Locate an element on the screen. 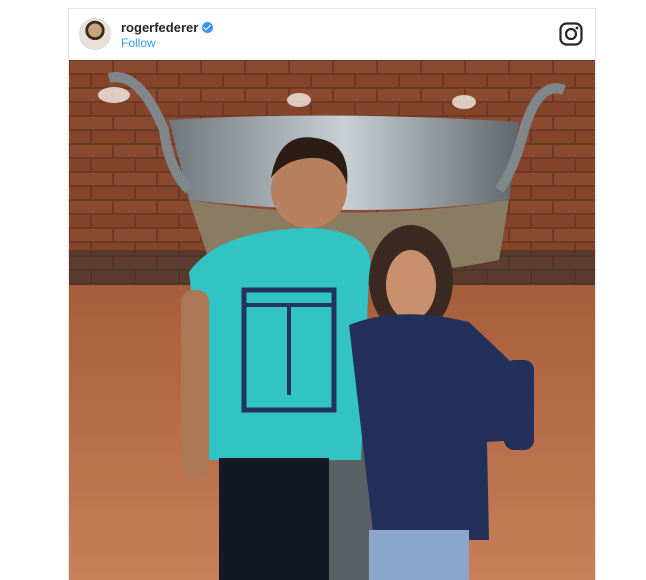 Image resolution: width=646 pixels, height=580 pixels. username-link: rogerfederer is located at coordinates (167, 27).